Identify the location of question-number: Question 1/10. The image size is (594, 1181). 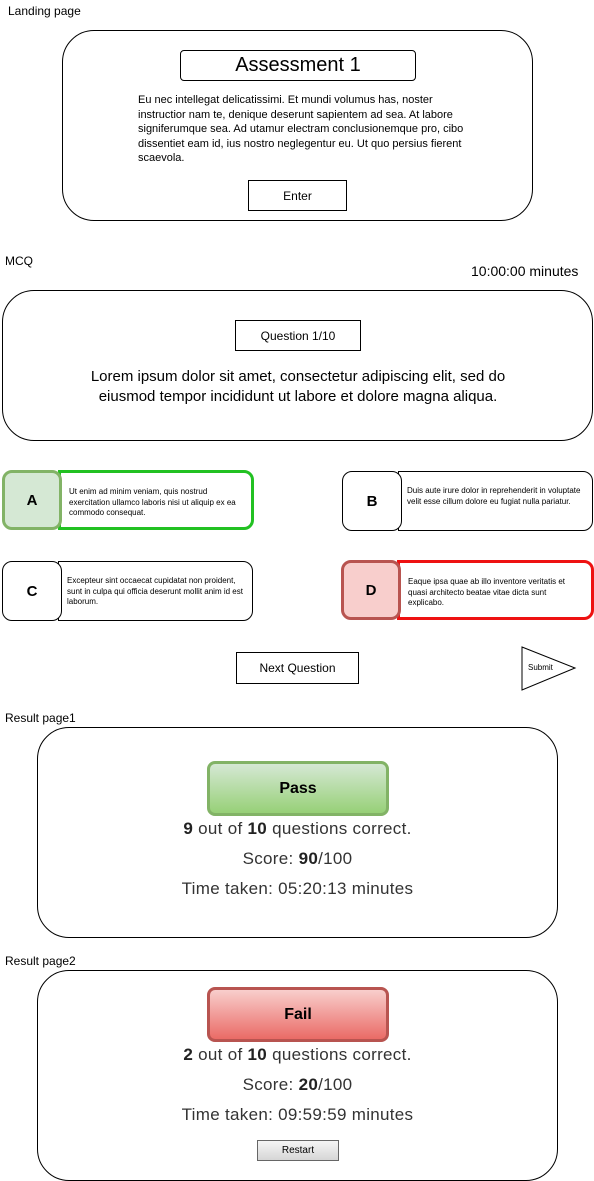
(298, 335).